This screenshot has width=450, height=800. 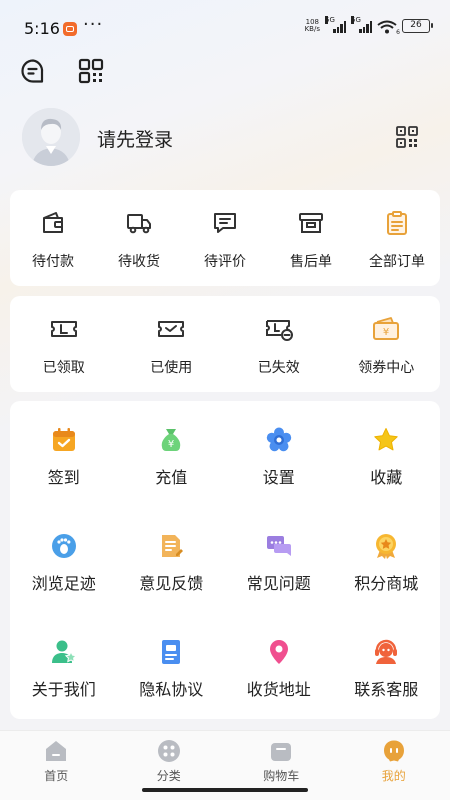 I want to click on login-prompt: 请先登录, so click(x=135, y=138).